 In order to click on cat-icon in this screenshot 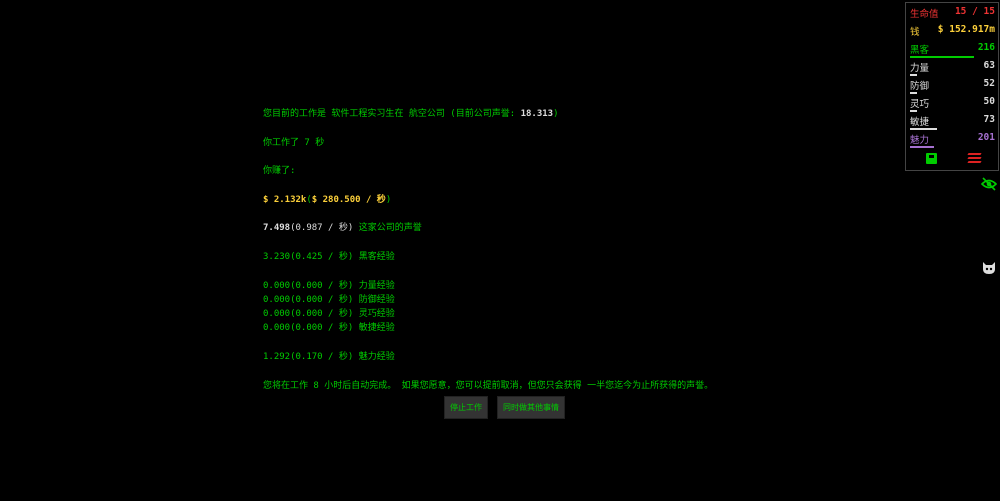, I will do `click(989, 267)`.